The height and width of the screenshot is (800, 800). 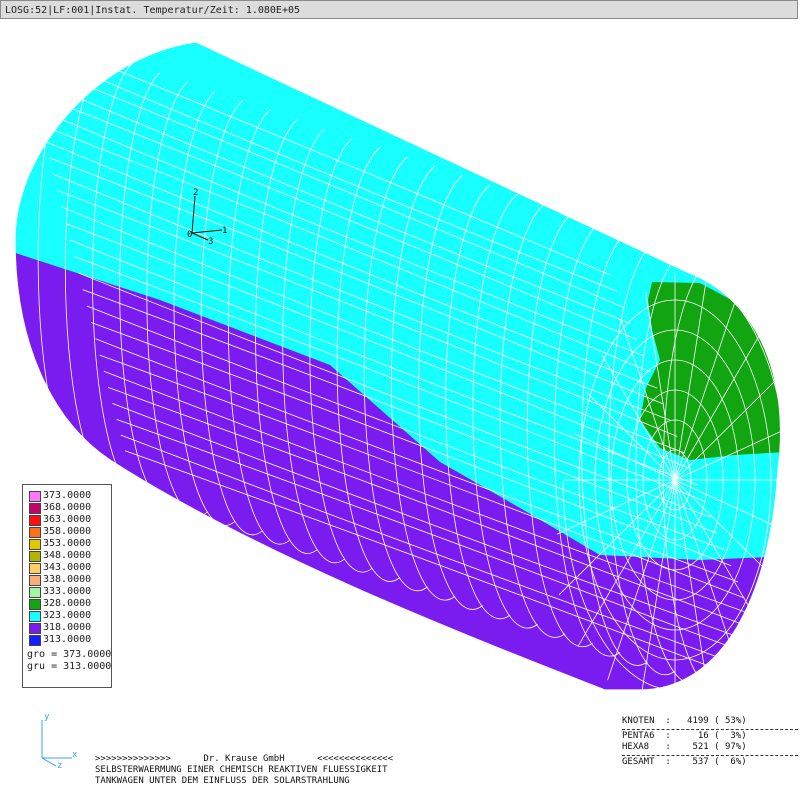 What do you see at coordinates (189, 235) in the screenshot?
I see `axis-origin-label: 0` at bounding box center [189, 235].